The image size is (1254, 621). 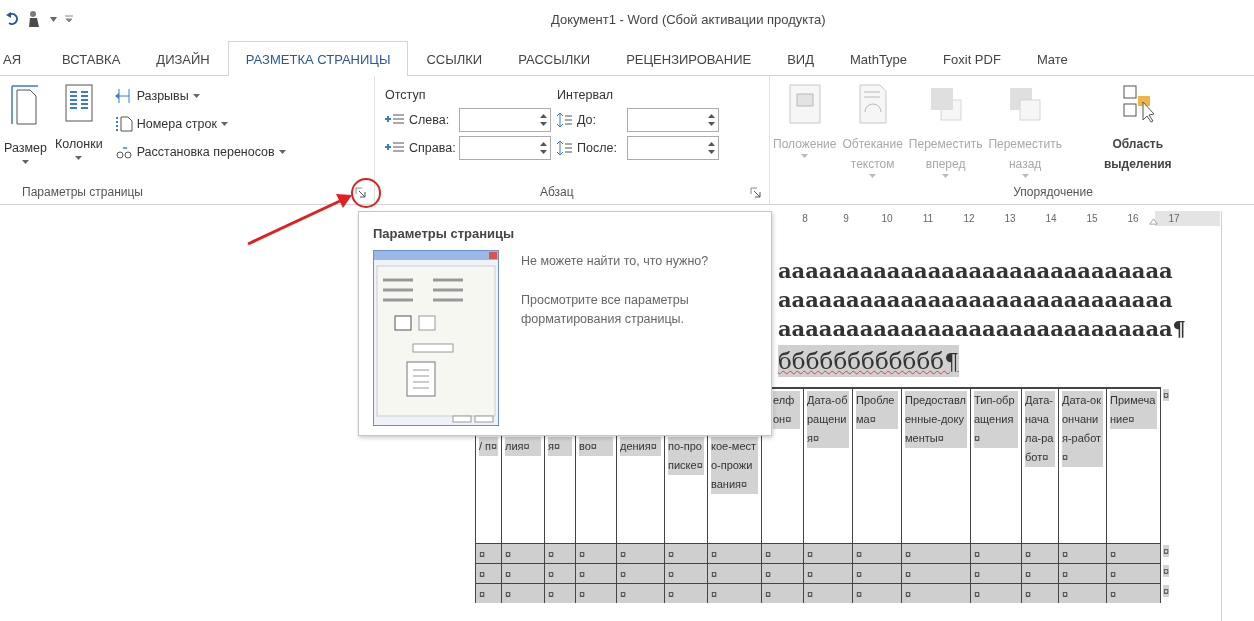 I want to click on ribbon-tab: Мате, so click(x=1052, y=59).